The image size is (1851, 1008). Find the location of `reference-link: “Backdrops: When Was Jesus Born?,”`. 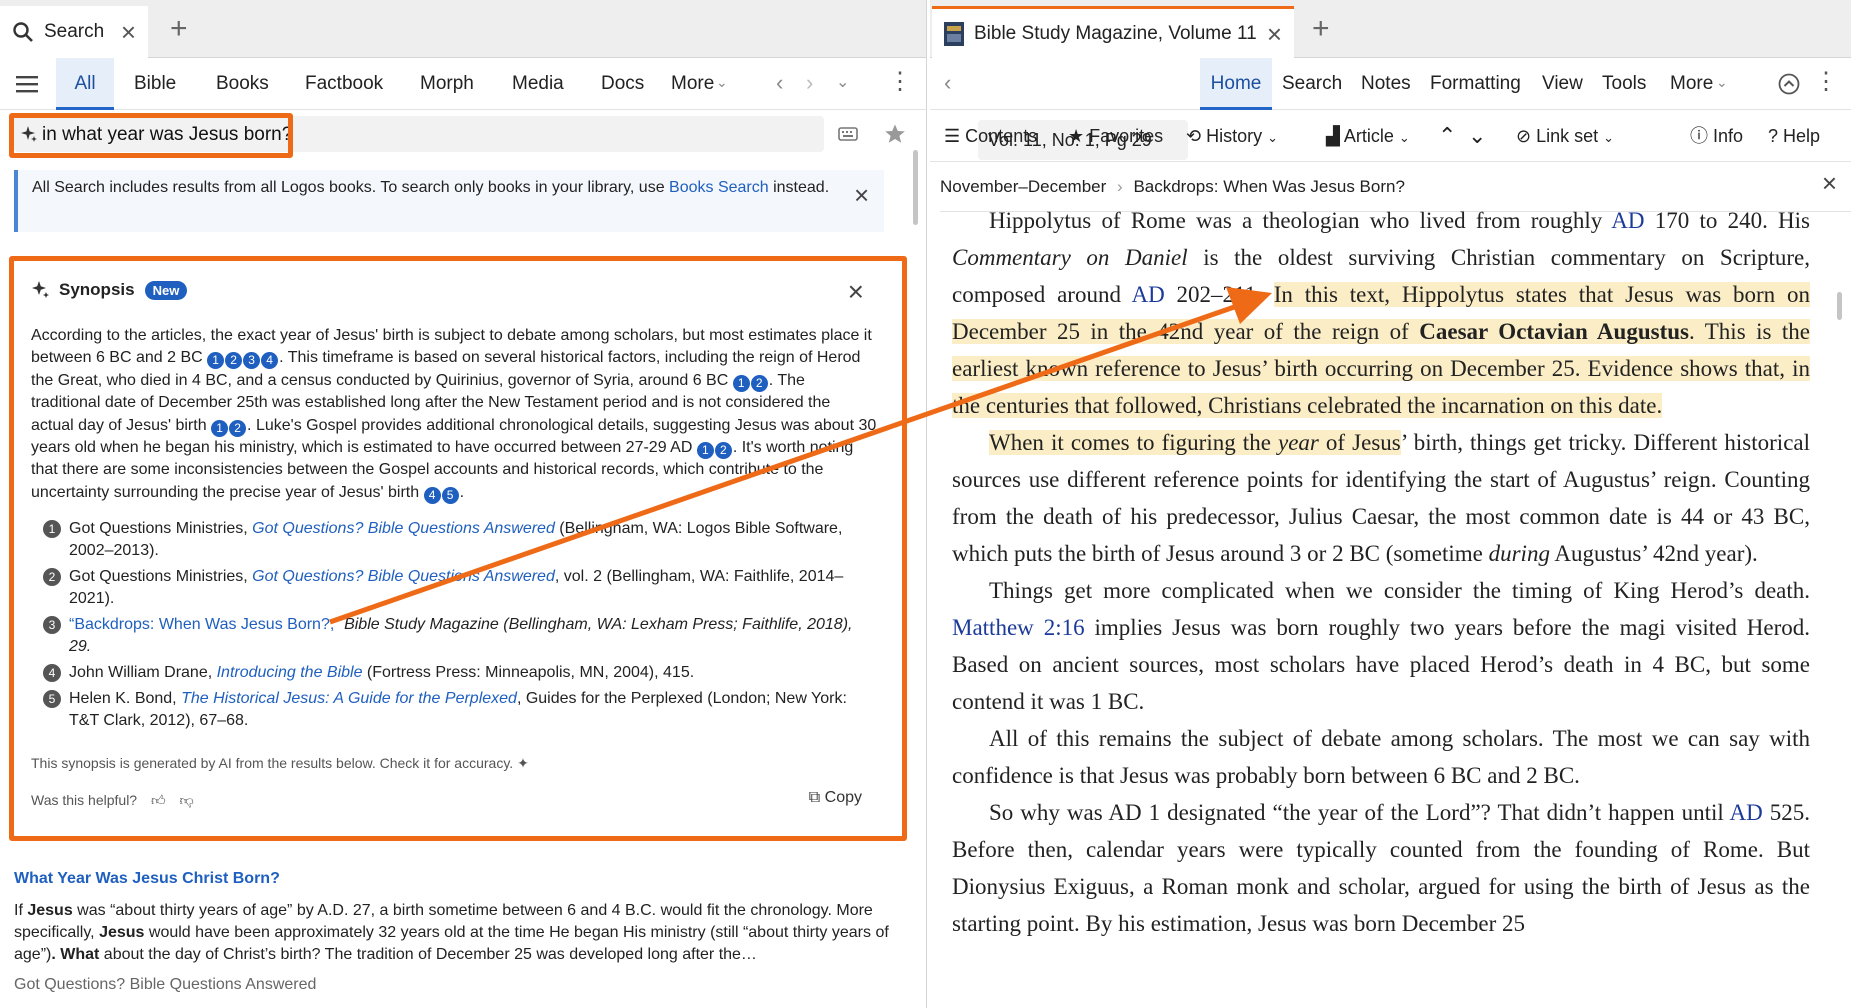

reference-link: “Backdrops: When Was Jesus Born?,” is located at coordinates (204, 624).